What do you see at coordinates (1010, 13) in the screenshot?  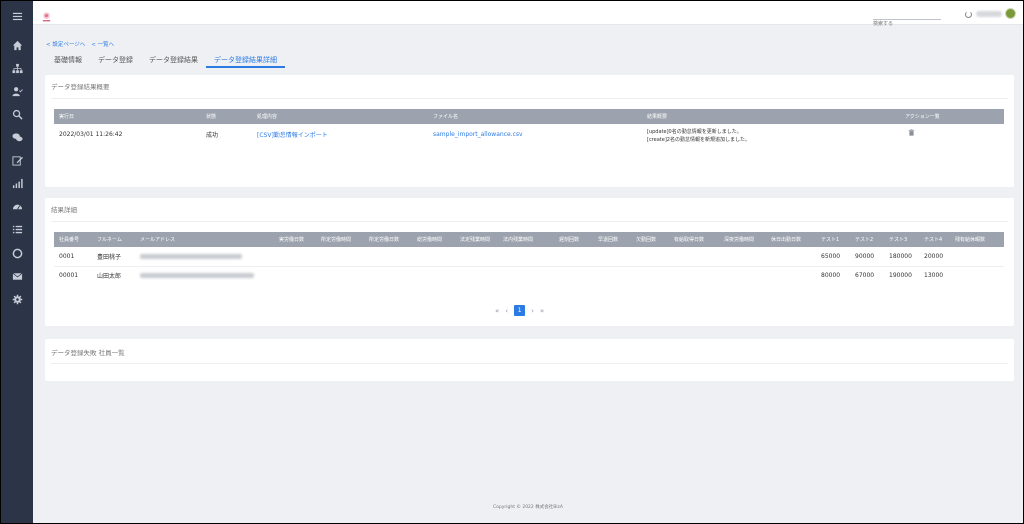 I see `avatar` at bounding box center [1010, 13].